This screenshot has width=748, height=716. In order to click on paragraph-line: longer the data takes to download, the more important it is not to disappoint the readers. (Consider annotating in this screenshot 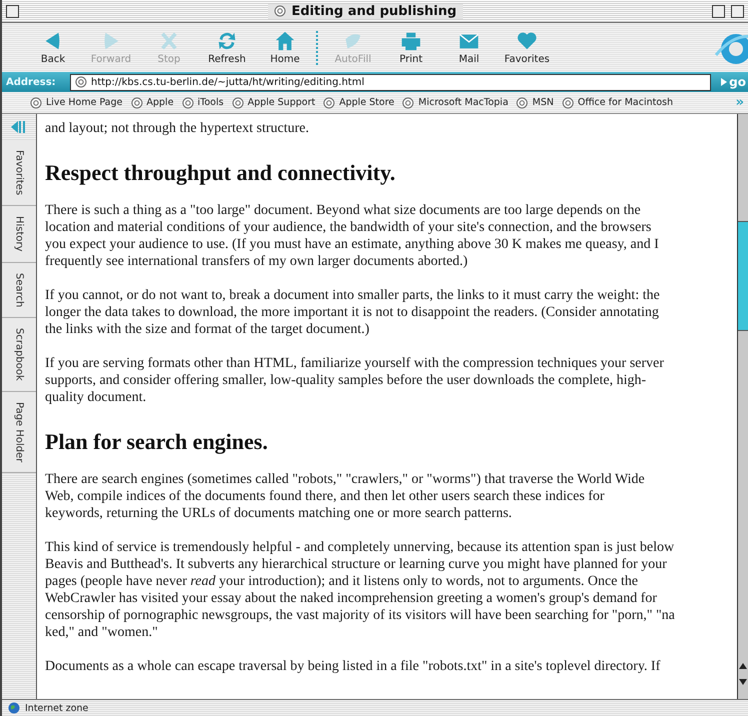, I will do `click(352, 312)`.